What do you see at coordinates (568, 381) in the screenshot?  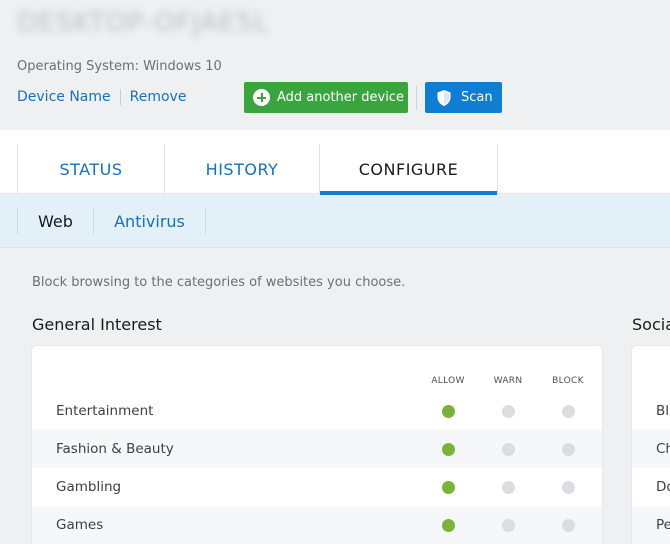 I see `column-header-block: BLOCK` at bounding box center [568, 381].